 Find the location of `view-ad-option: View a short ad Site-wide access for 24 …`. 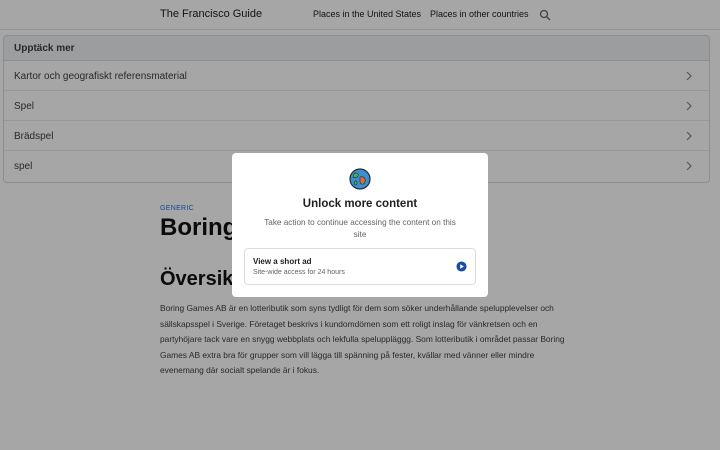

view-ad-option: View a short ad Site-wide access for 24 … is located at coordinates (360, 266).